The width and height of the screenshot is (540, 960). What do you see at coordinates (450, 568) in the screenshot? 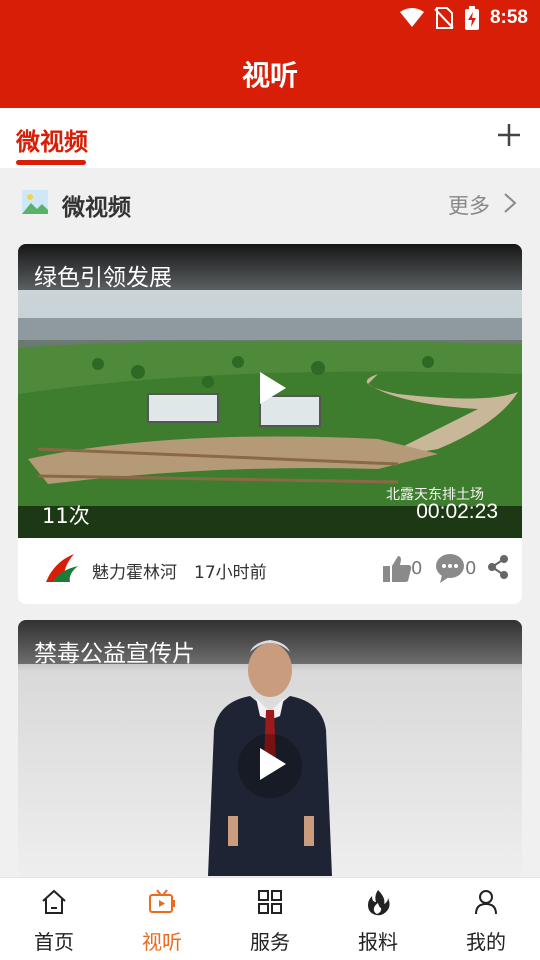
I see `comment-icon` at bounding box center [450, 568].